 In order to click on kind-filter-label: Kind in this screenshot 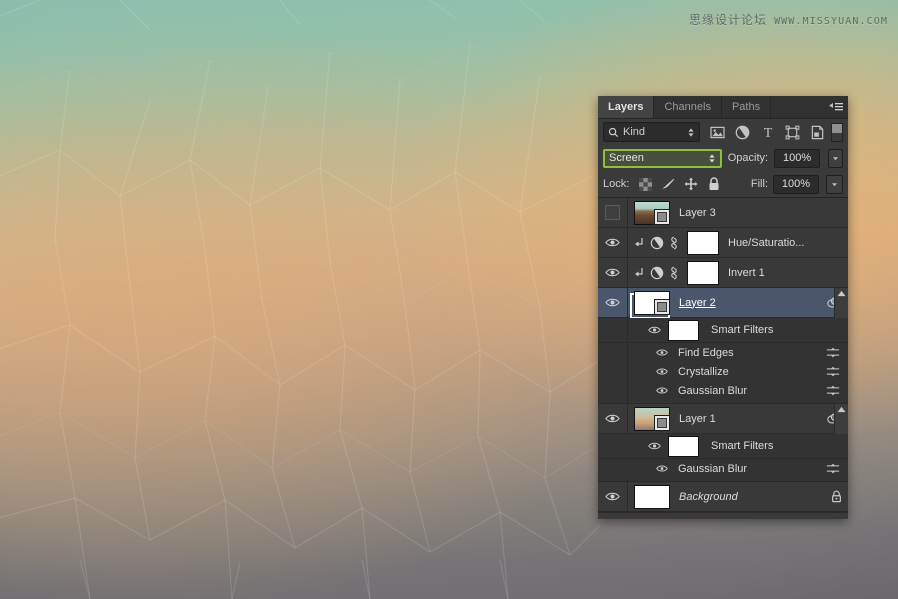, I will do `click(634, 132)`.